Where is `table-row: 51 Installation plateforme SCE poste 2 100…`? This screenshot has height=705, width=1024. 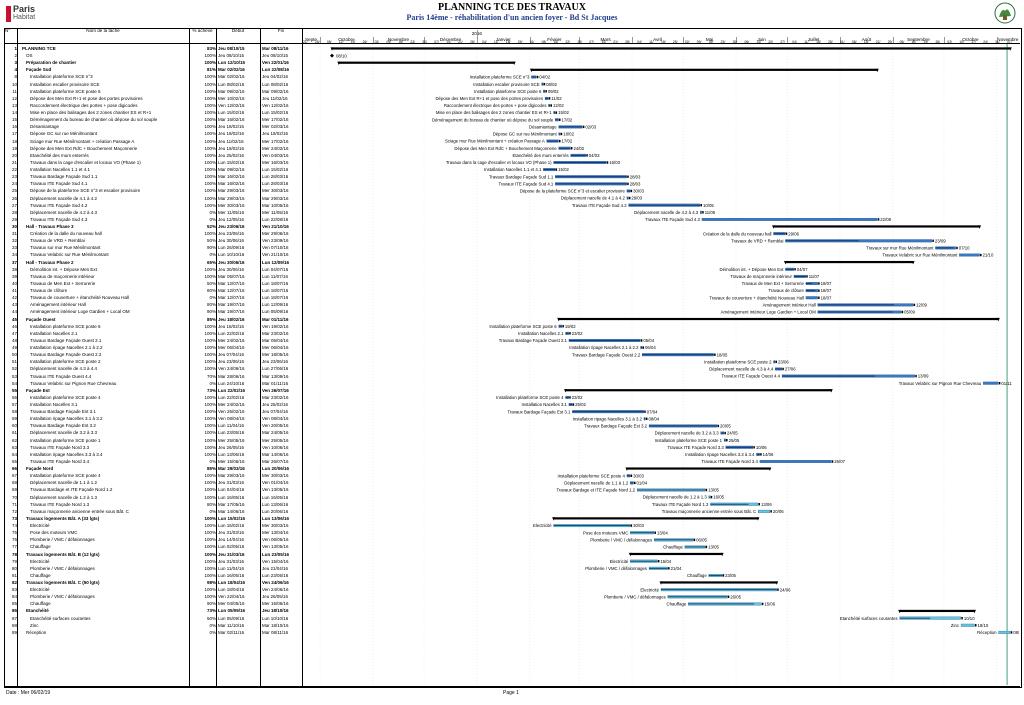 table-row: 51 Installation plateforme SCE poste 2 100… is located at coordinates (153, 361).